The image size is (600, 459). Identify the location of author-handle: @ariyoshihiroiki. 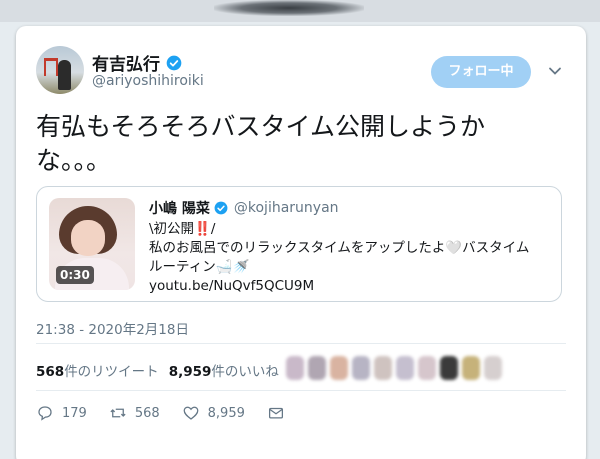
(148, 81).